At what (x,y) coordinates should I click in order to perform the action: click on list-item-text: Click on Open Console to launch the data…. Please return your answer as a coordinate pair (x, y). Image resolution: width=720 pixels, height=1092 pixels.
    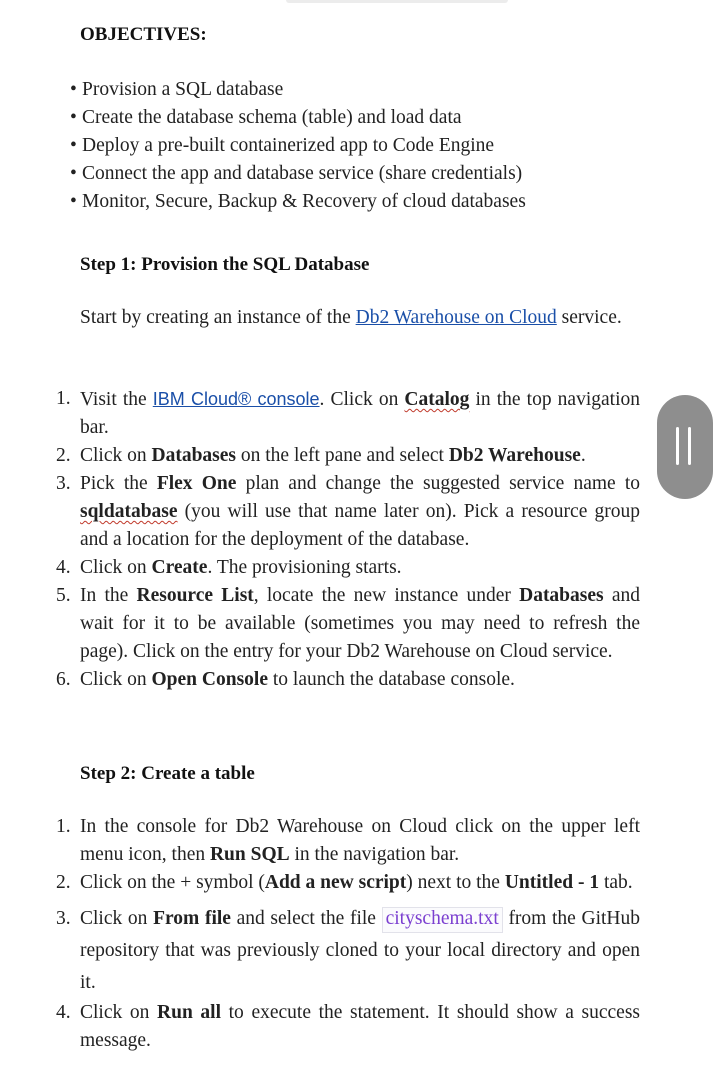
    Looking at the image, I should click on (297, 679).